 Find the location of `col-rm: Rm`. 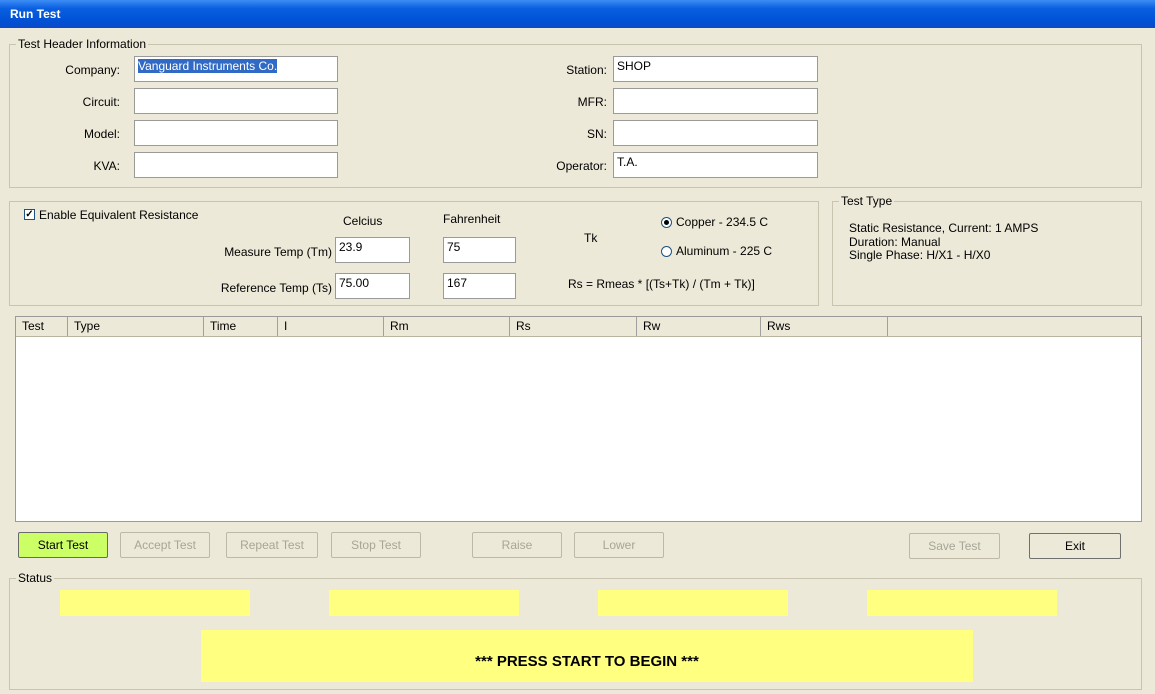

col-rm: Rm is located at coordinates (447, 326).